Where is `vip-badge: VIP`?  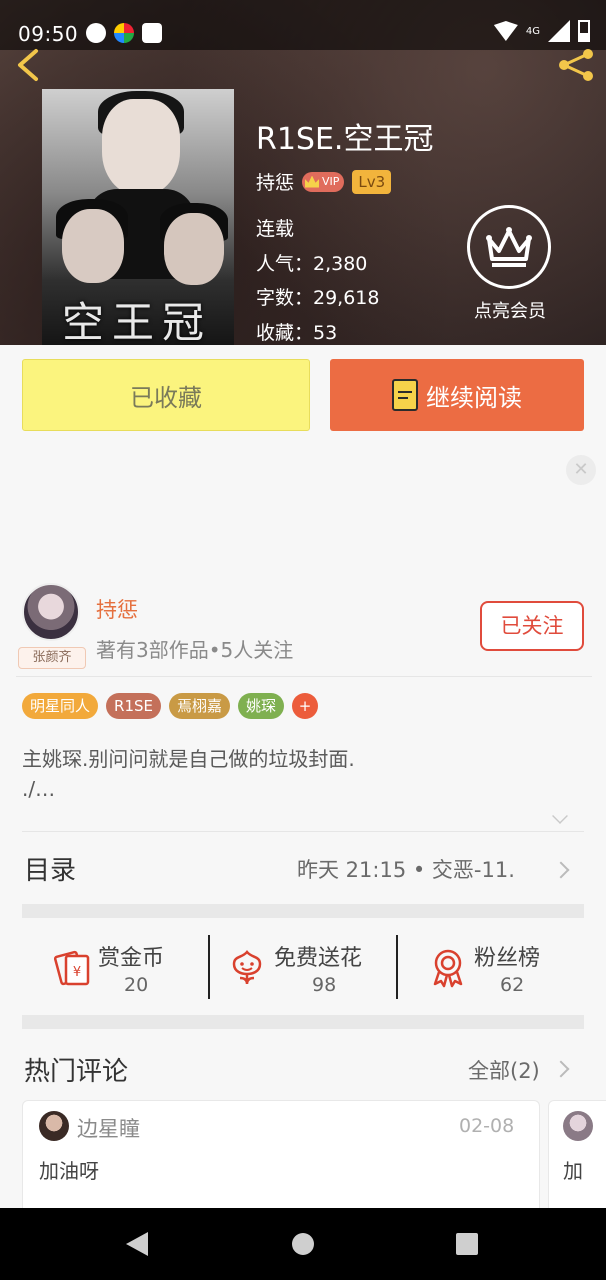 vip-badge: VIP is located at coordinates (323, 181).